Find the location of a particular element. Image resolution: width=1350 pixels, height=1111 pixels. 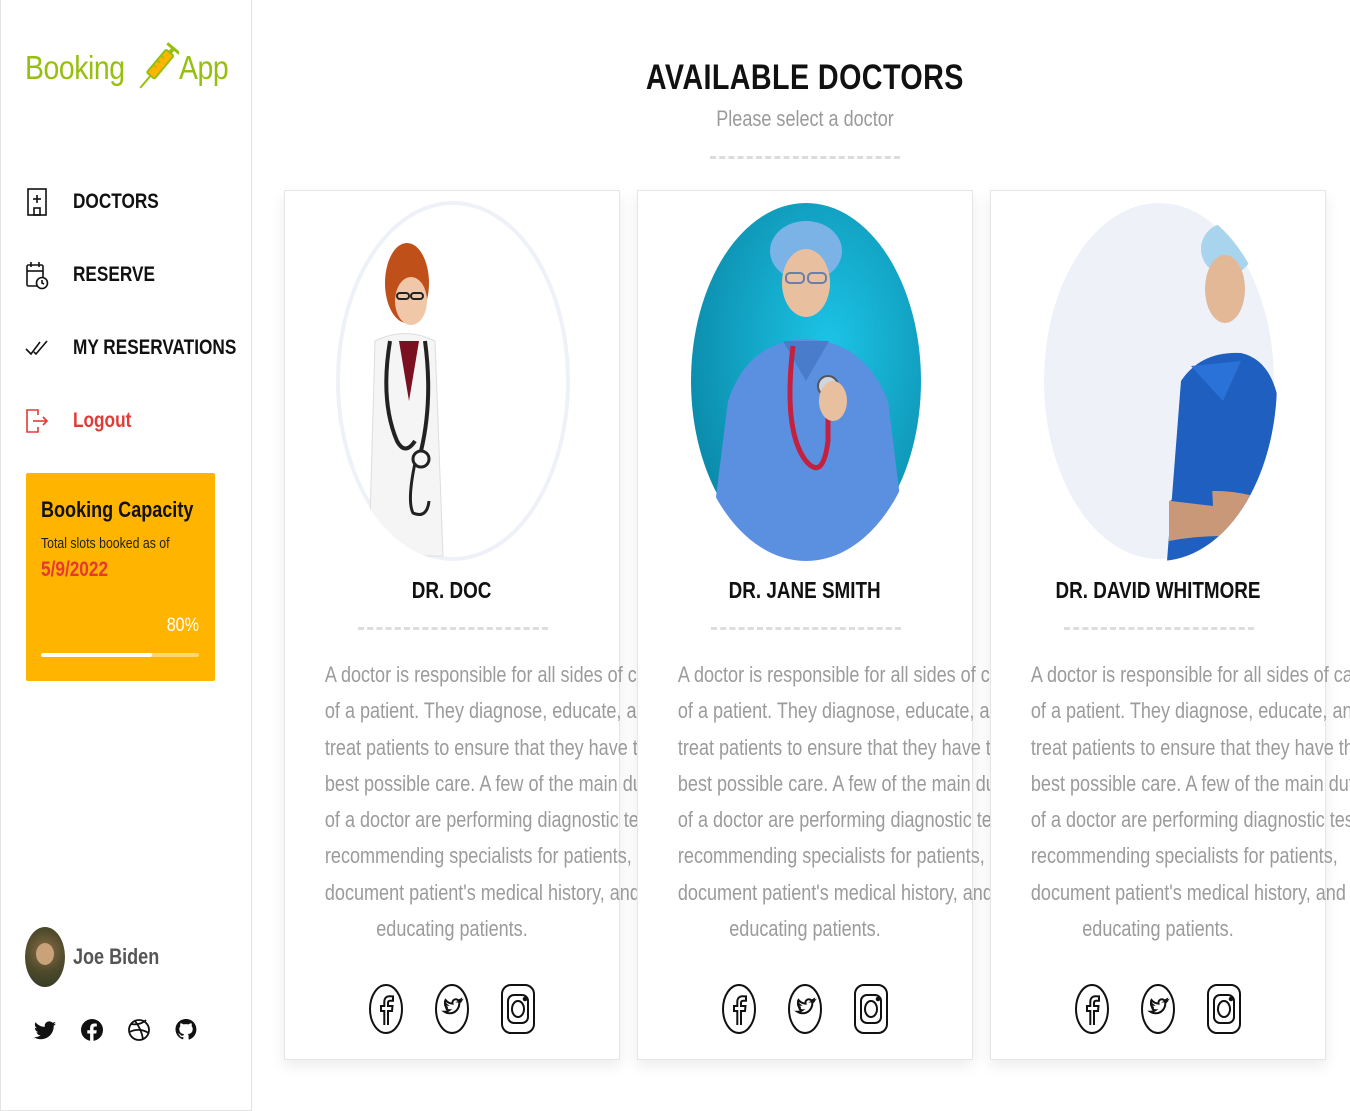

logout-icon is located at coordinates (37, 421).